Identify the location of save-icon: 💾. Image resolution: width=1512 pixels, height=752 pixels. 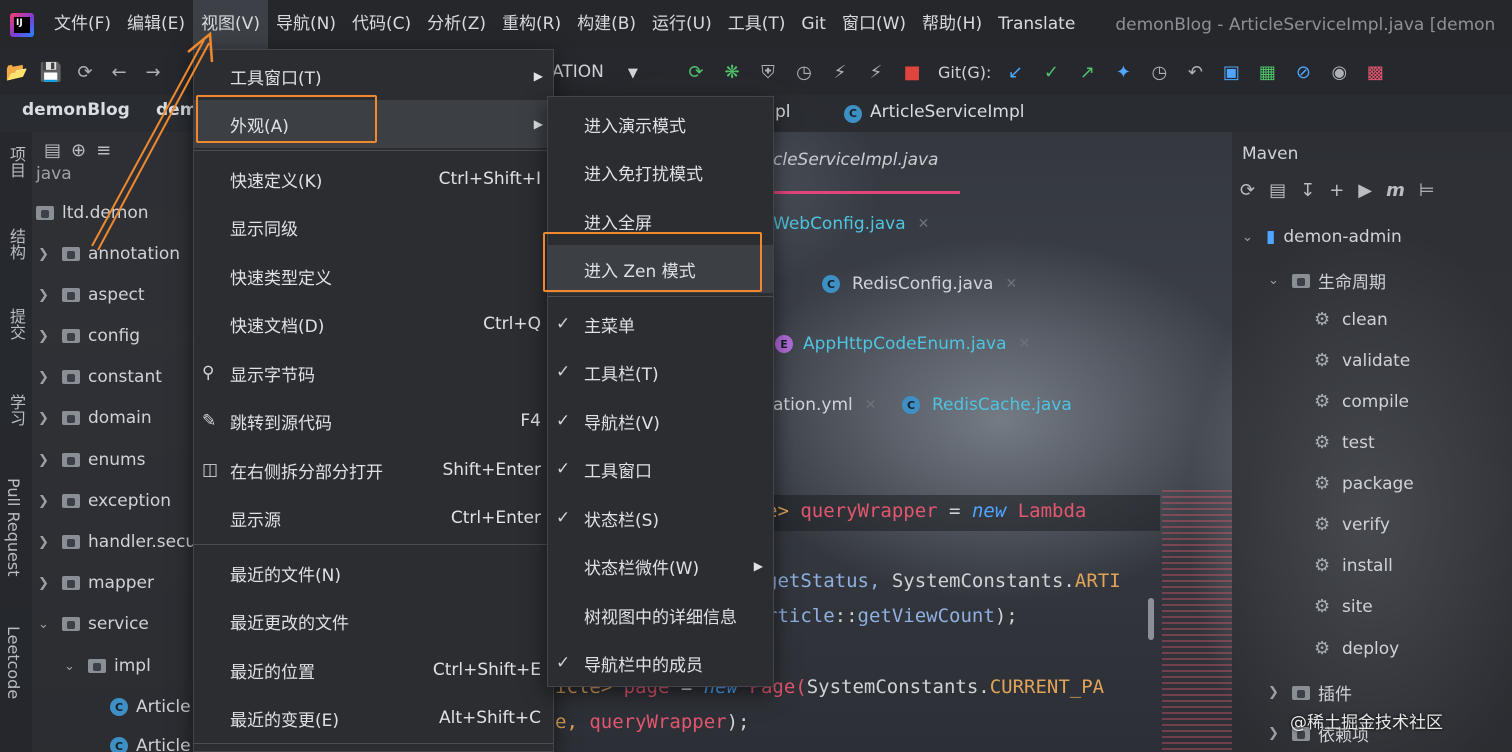
(51, 72).